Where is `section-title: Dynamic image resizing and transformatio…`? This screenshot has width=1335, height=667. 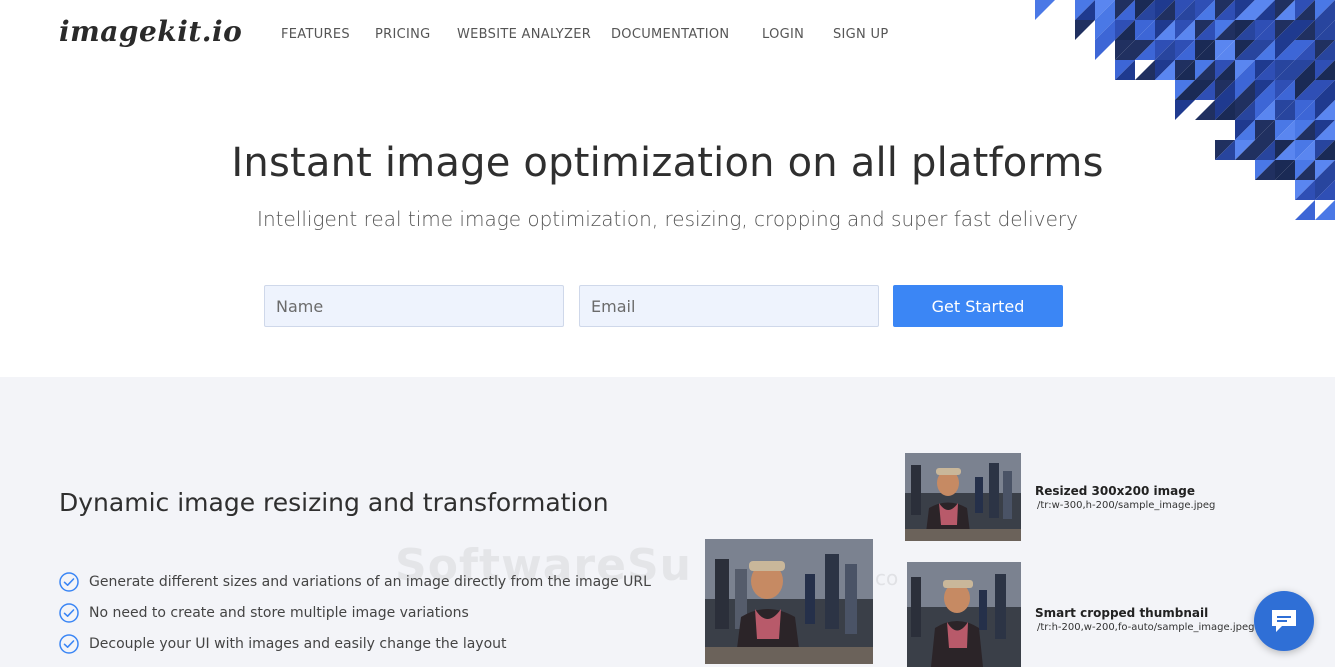
section-title: Dynamic image resizing and transformatio… is located at coordinates (334, 502).